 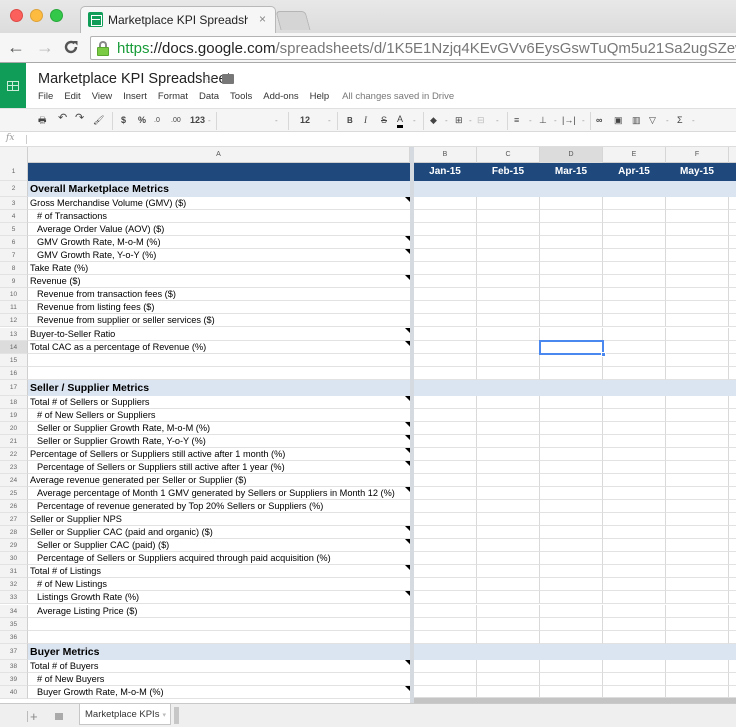 I want to click on reload-icon, so click(x=71, y=48).